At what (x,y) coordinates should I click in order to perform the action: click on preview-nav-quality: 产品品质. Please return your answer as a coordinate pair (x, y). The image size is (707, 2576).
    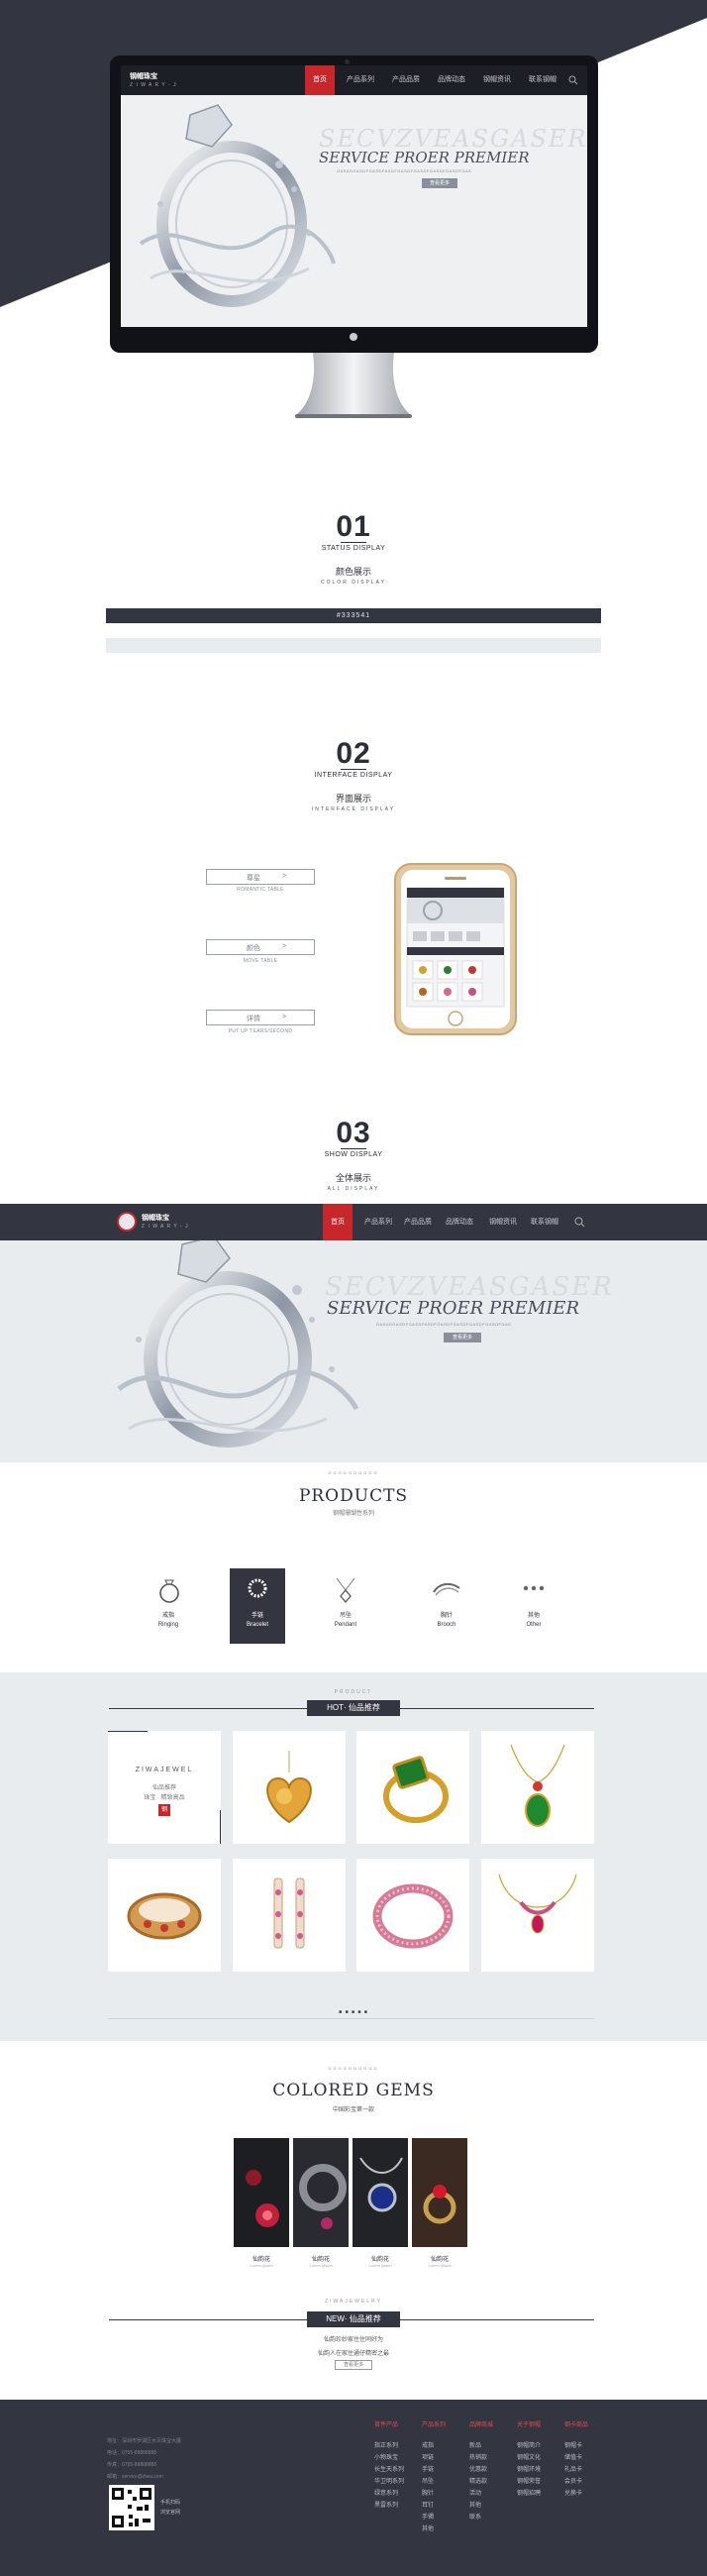
    Looking at the image, I should click on (418, 1222).